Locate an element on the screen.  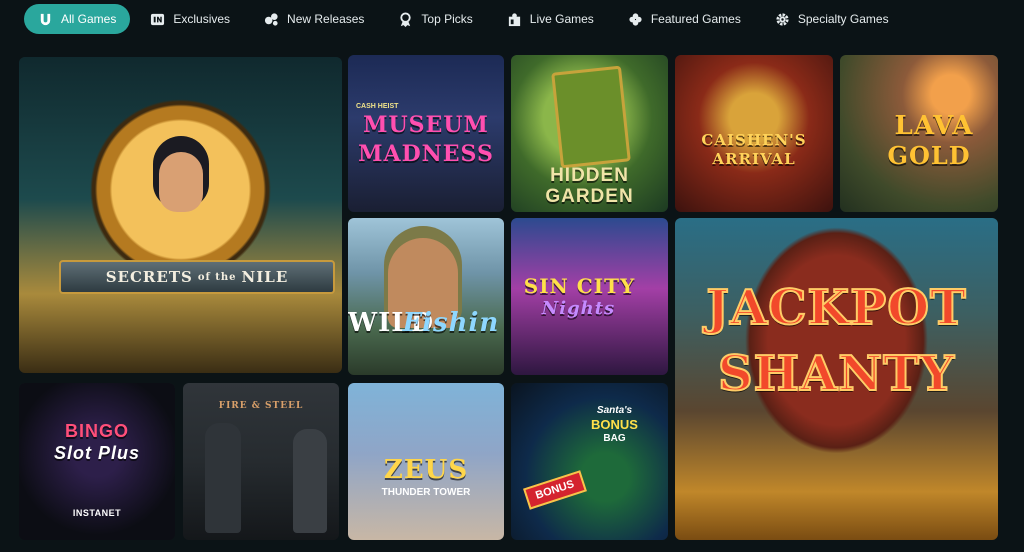
game-title-line-2: ARRIVAL is located at coordinates (754, 159).